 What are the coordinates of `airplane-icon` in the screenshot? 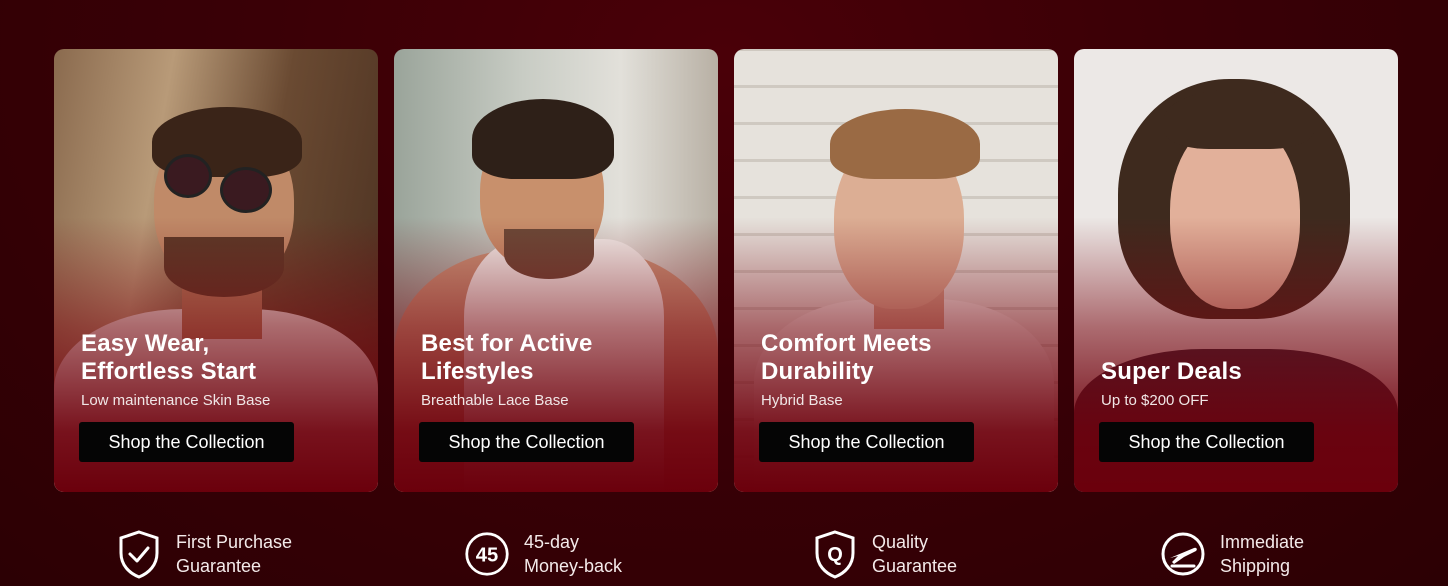 It's located at (1183, 554).